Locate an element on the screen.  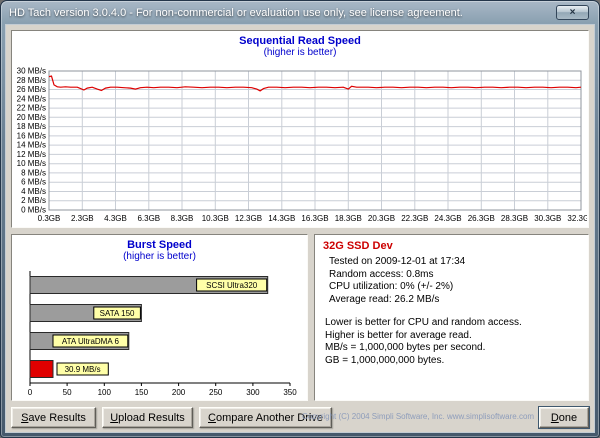
svg-text: 0 is located at coordinates (30, 392).